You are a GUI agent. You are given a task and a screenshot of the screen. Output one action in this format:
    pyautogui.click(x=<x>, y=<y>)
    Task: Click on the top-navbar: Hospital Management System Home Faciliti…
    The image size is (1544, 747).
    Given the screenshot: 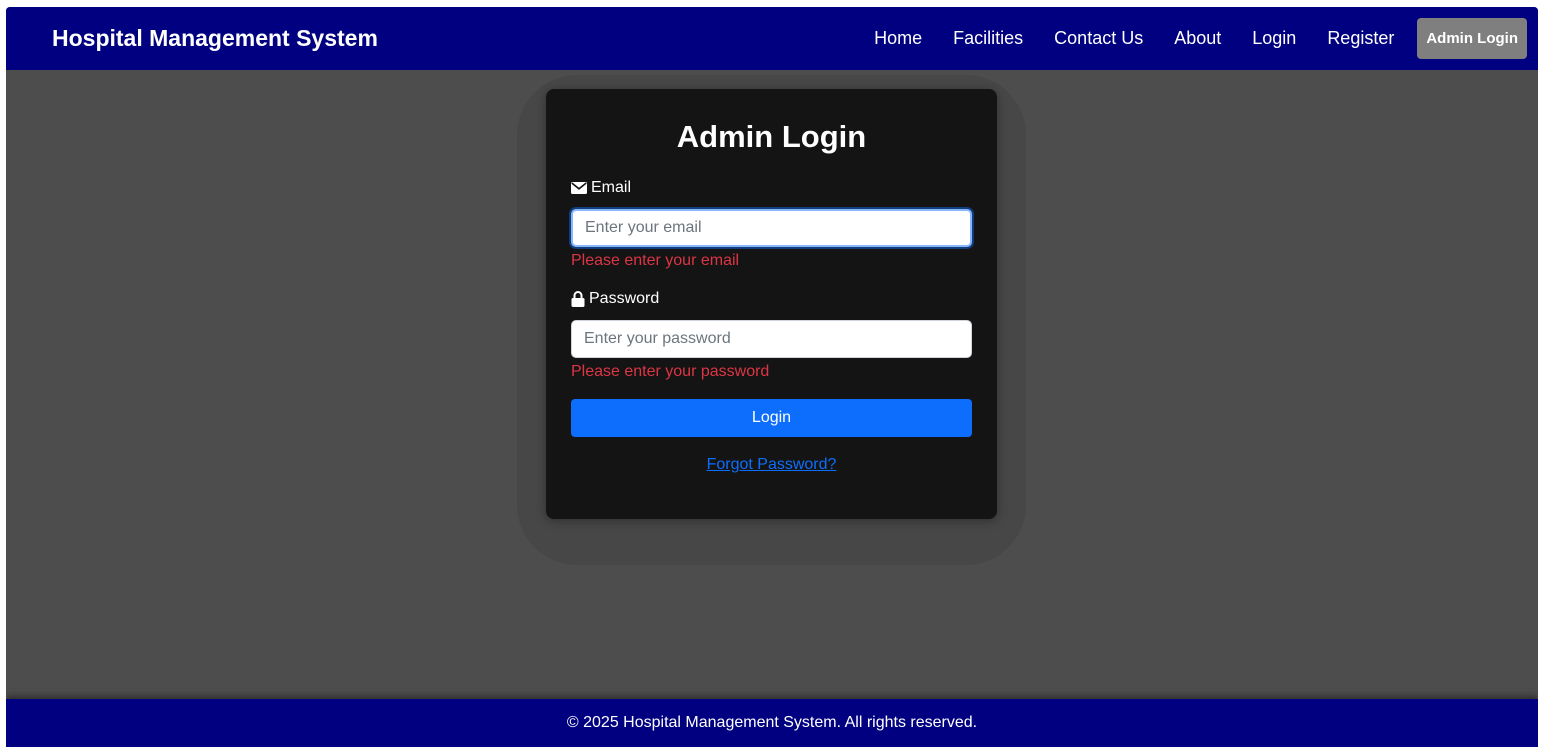 What is the action you would take?
    pyautogui.click(x=772, y=38)
    